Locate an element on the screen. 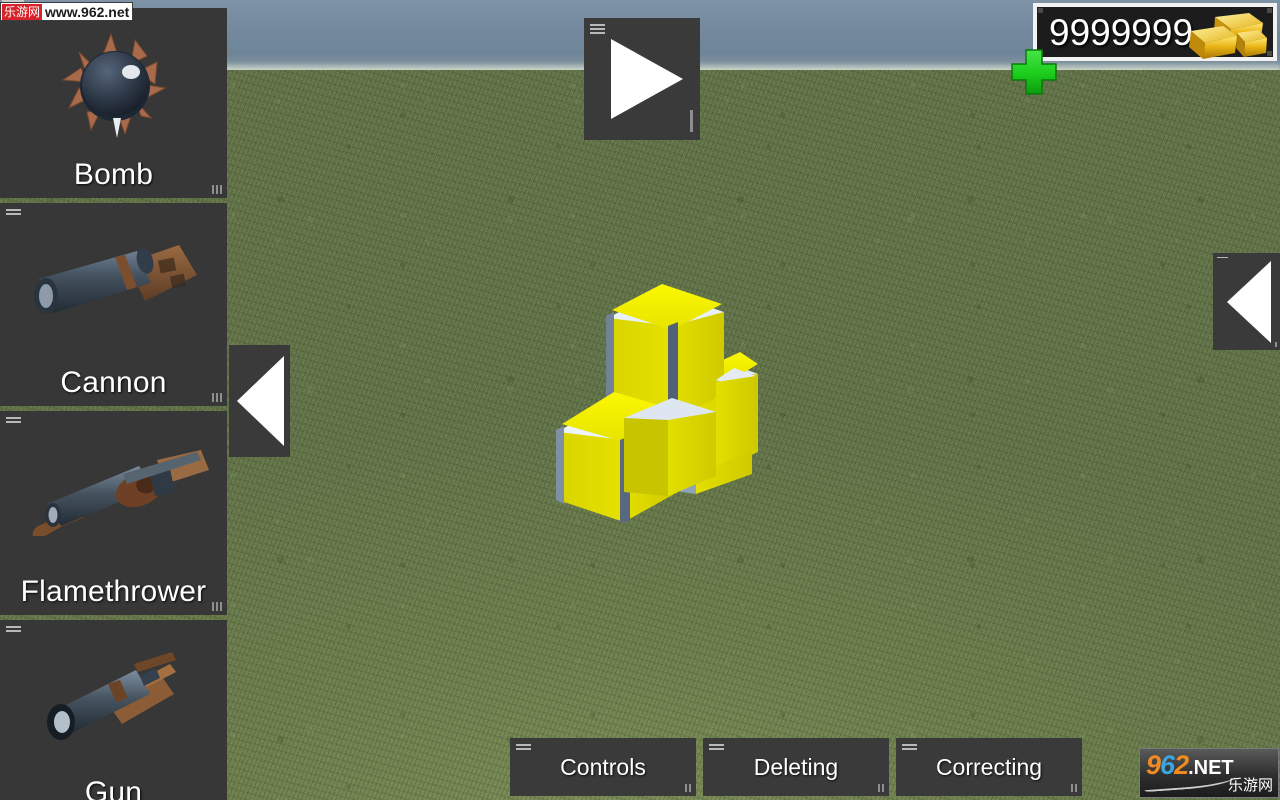 Image resolution: width=1280 pixels, height=800 pixels. flamethrower-icon is located at coordinates (113, 503).